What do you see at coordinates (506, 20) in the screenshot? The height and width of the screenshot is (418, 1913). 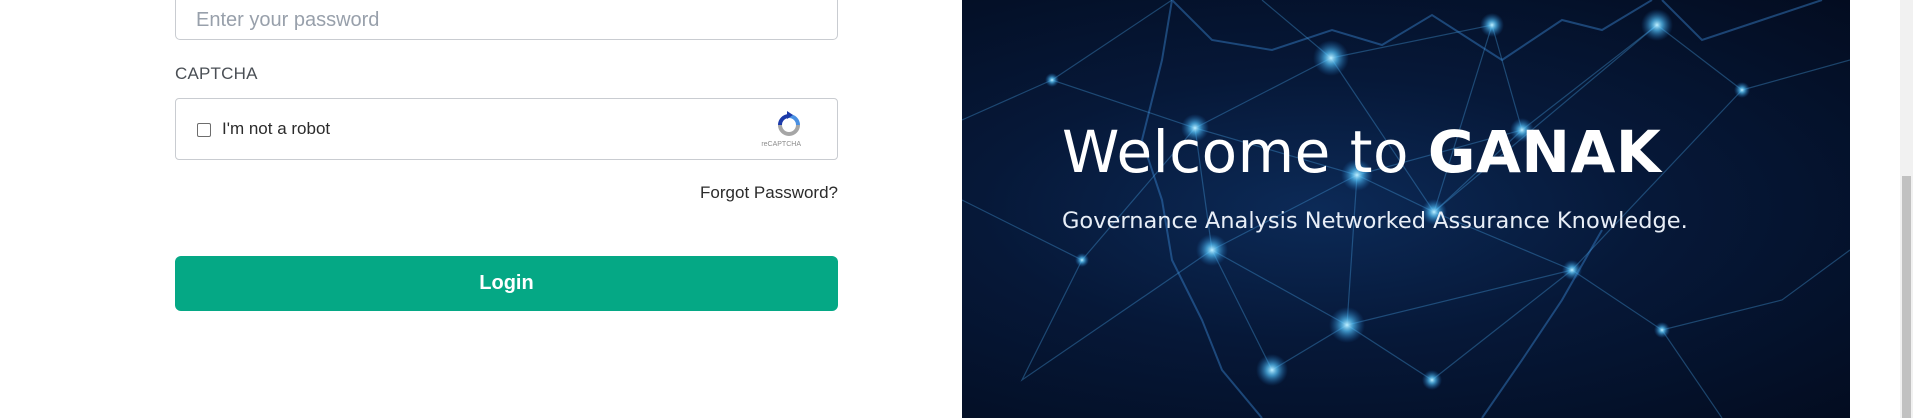 I see `password-input` at bounding box center [506, 20].